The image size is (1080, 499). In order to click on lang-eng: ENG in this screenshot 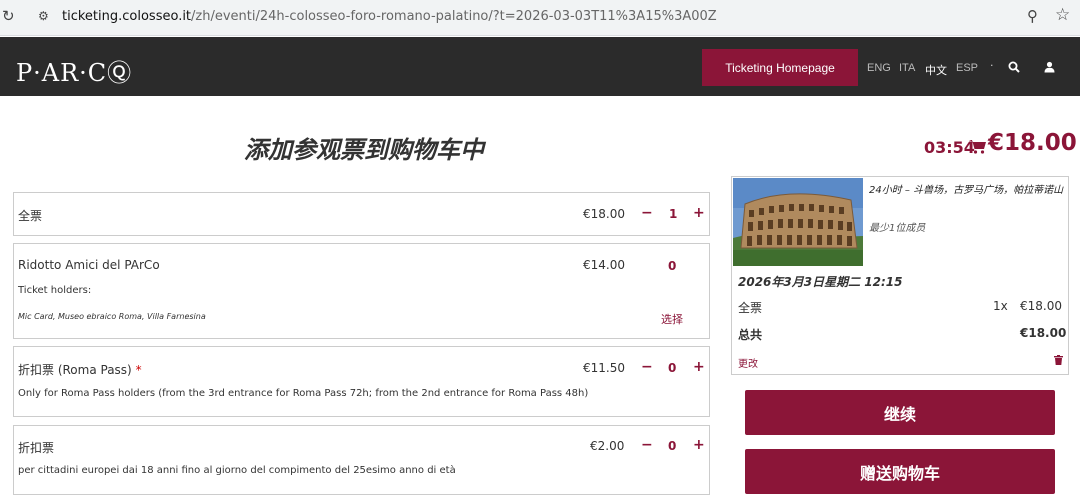, I will do `click(879, 68)`.